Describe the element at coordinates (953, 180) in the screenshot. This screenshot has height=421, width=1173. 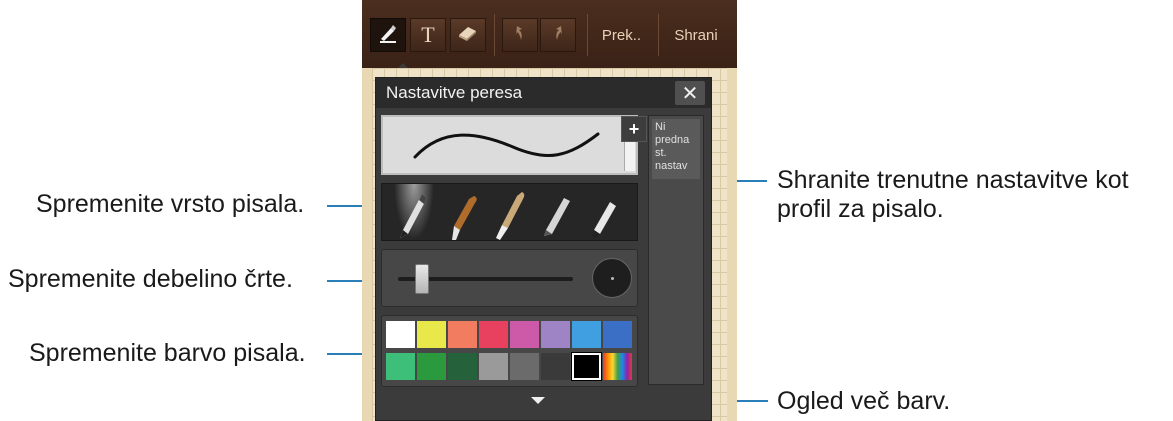
I see `callout-save-profile-line1: Shranite trenutne nastavitve kot` at that location.